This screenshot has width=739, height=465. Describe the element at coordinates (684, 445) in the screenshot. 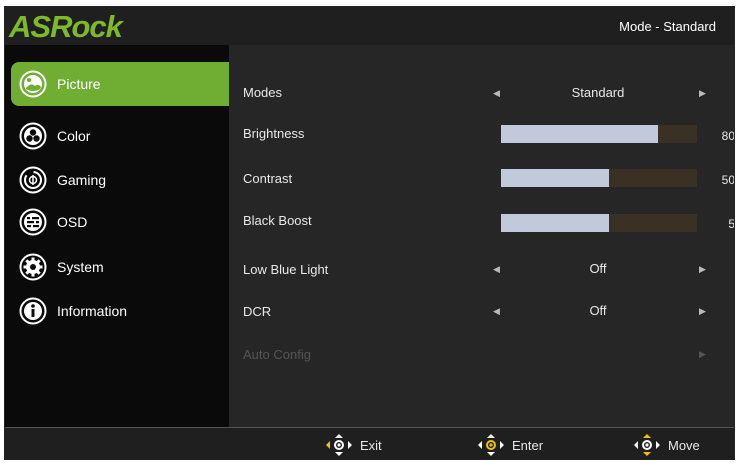

I see `footer-move-label: Move` at that location.